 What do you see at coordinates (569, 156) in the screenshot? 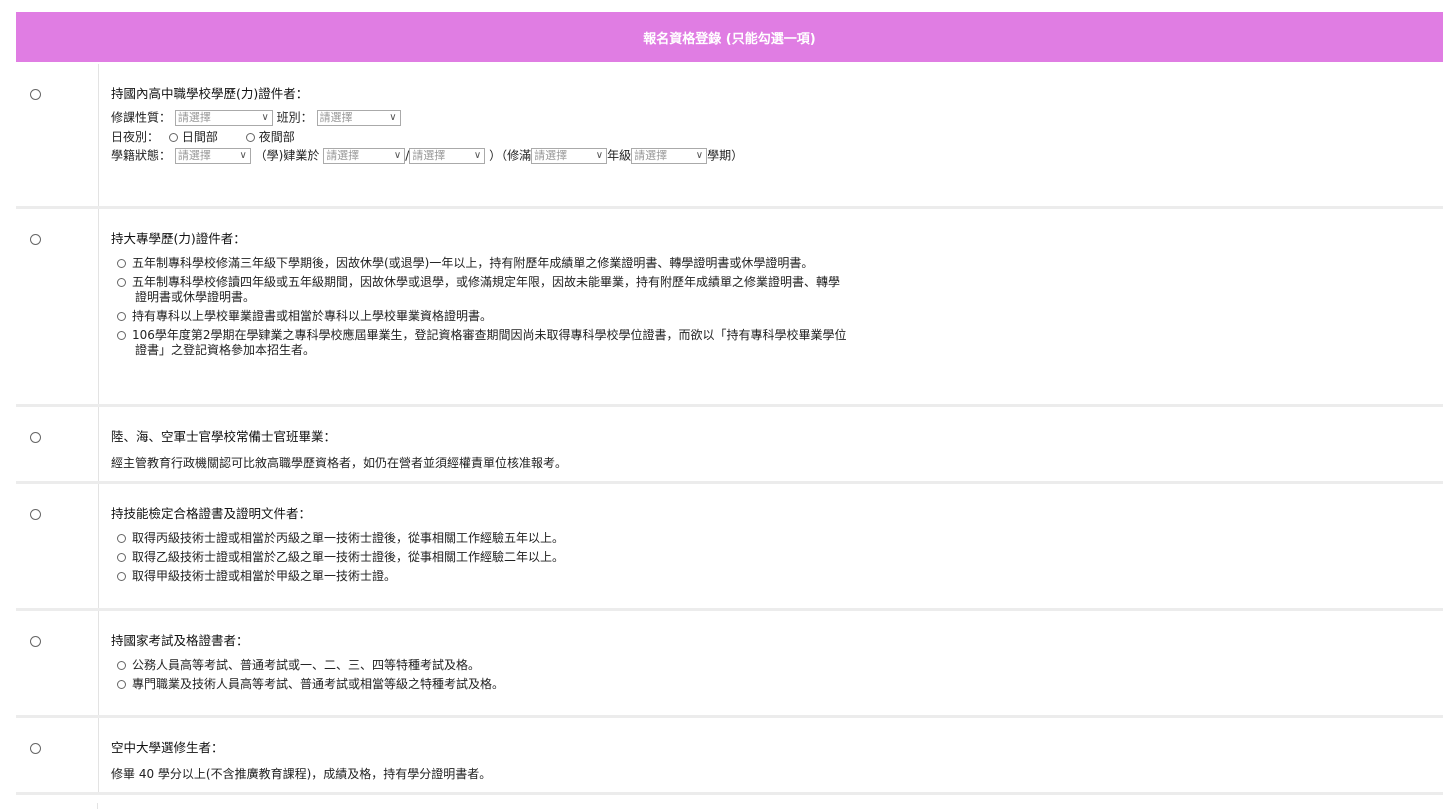
I see `grade-select: 請選擇 ∨` at bounding box center [569, 156].